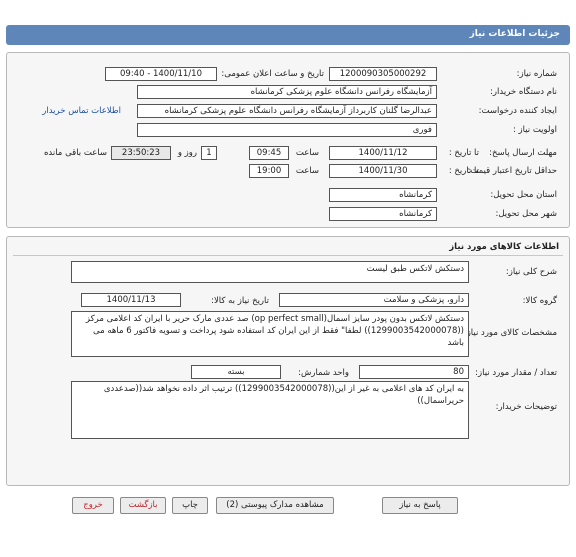  I want to click on need-number-label: شماره نیاز:, so click(536, 74).